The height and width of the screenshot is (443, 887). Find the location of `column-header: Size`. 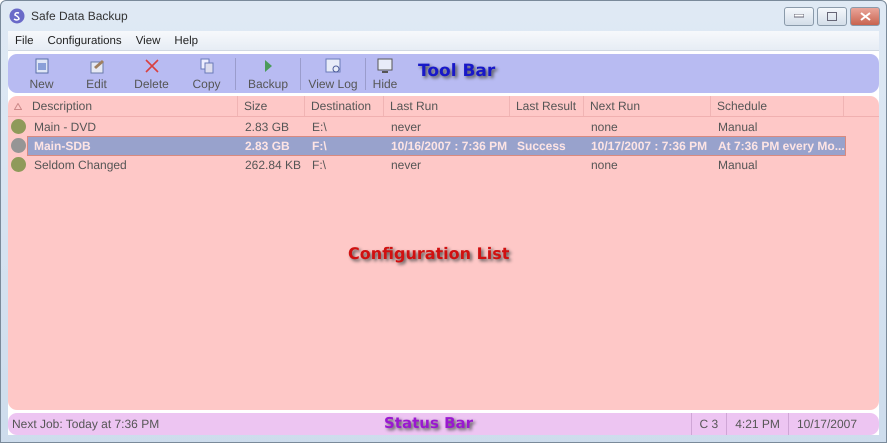

column-header: Size is located at coordinates (271, 106).